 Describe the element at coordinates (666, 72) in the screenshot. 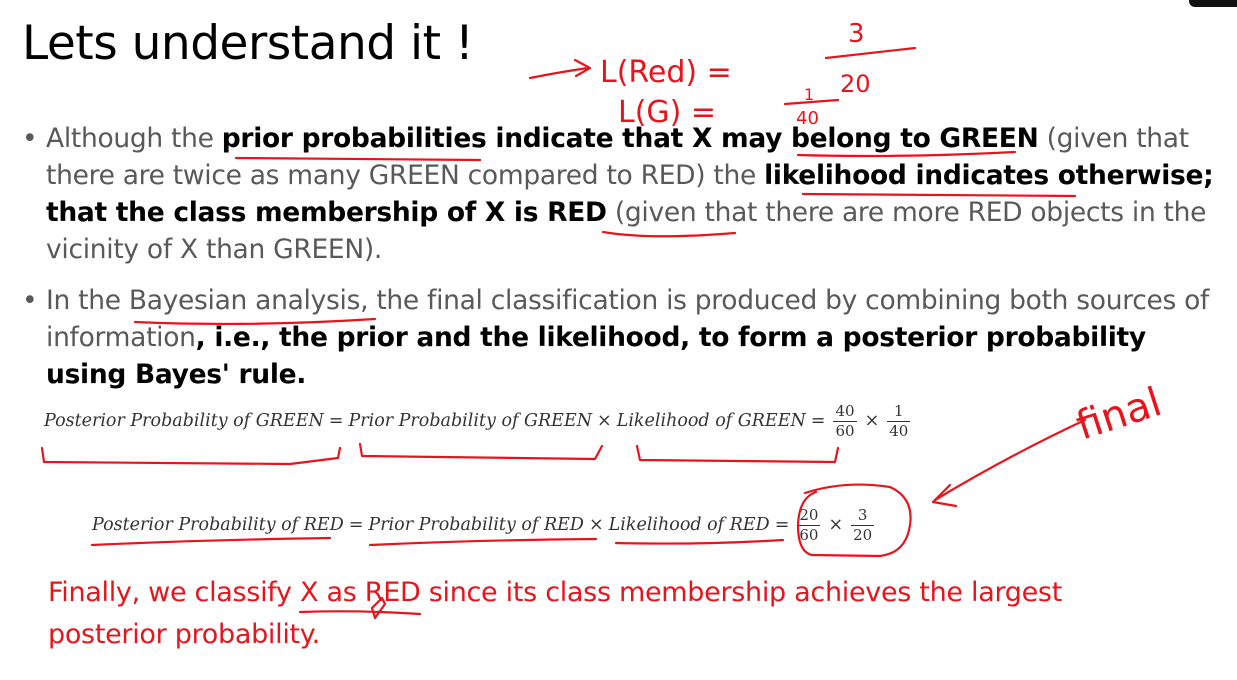

I see `ink-label-l-red: L(Red) =` at that location.